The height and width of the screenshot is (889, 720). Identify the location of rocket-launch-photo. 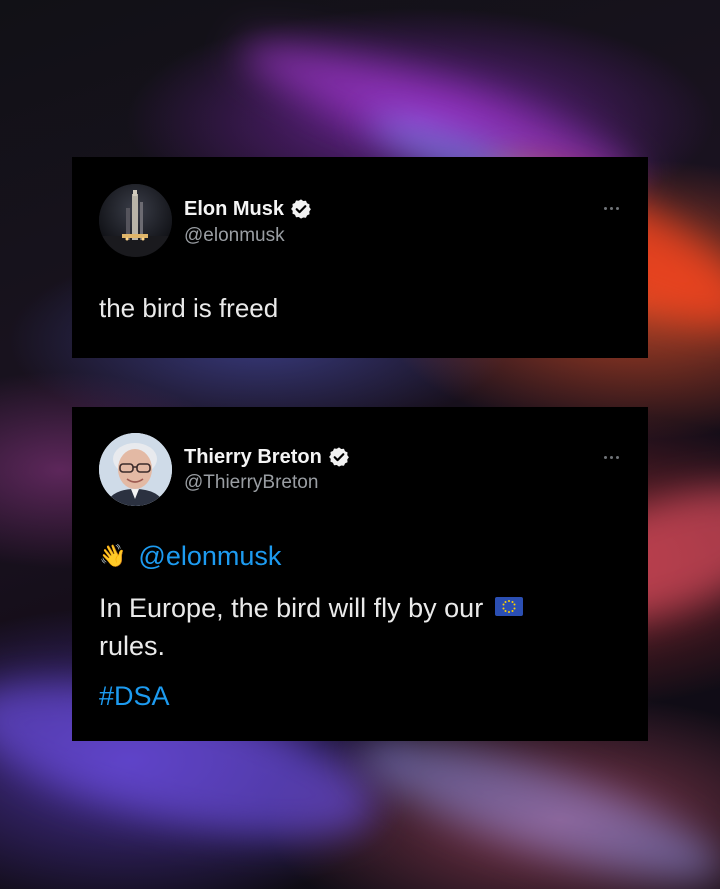
(135, 220).